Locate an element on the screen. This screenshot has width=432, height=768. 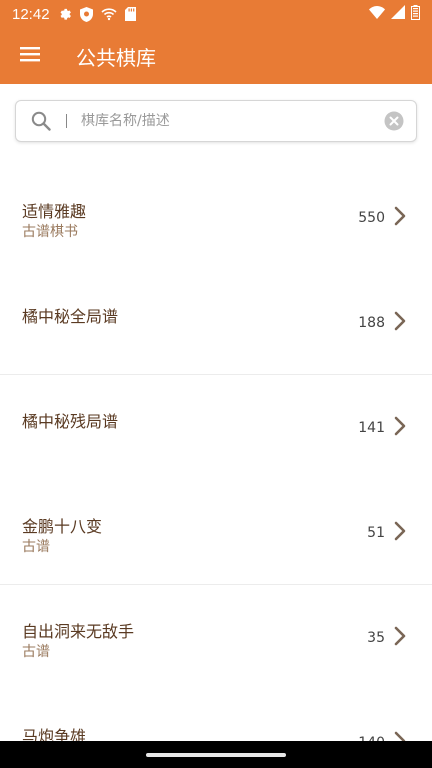
list-item: 橘中秘残局谱 141 is located at coordinates (216, 427).